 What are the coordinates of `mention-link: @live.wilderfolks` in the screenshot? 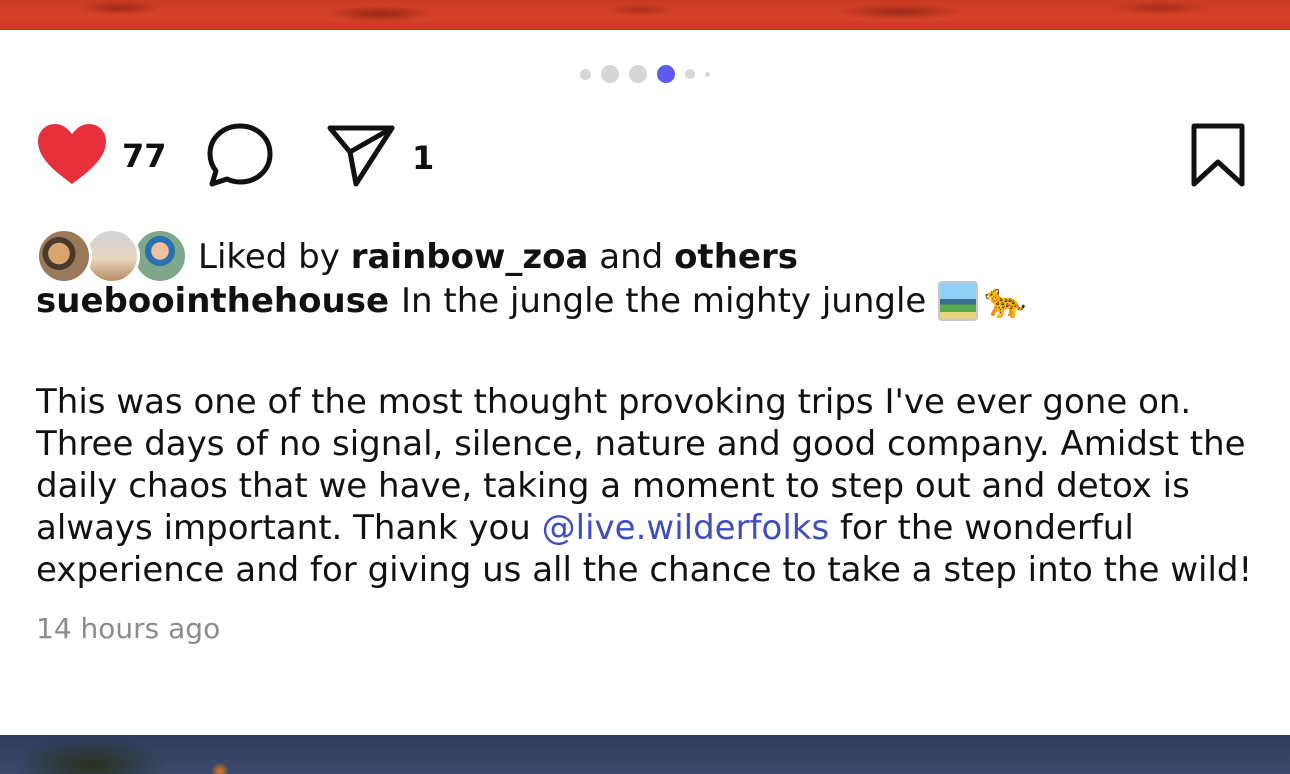 It's located at (686, 528).